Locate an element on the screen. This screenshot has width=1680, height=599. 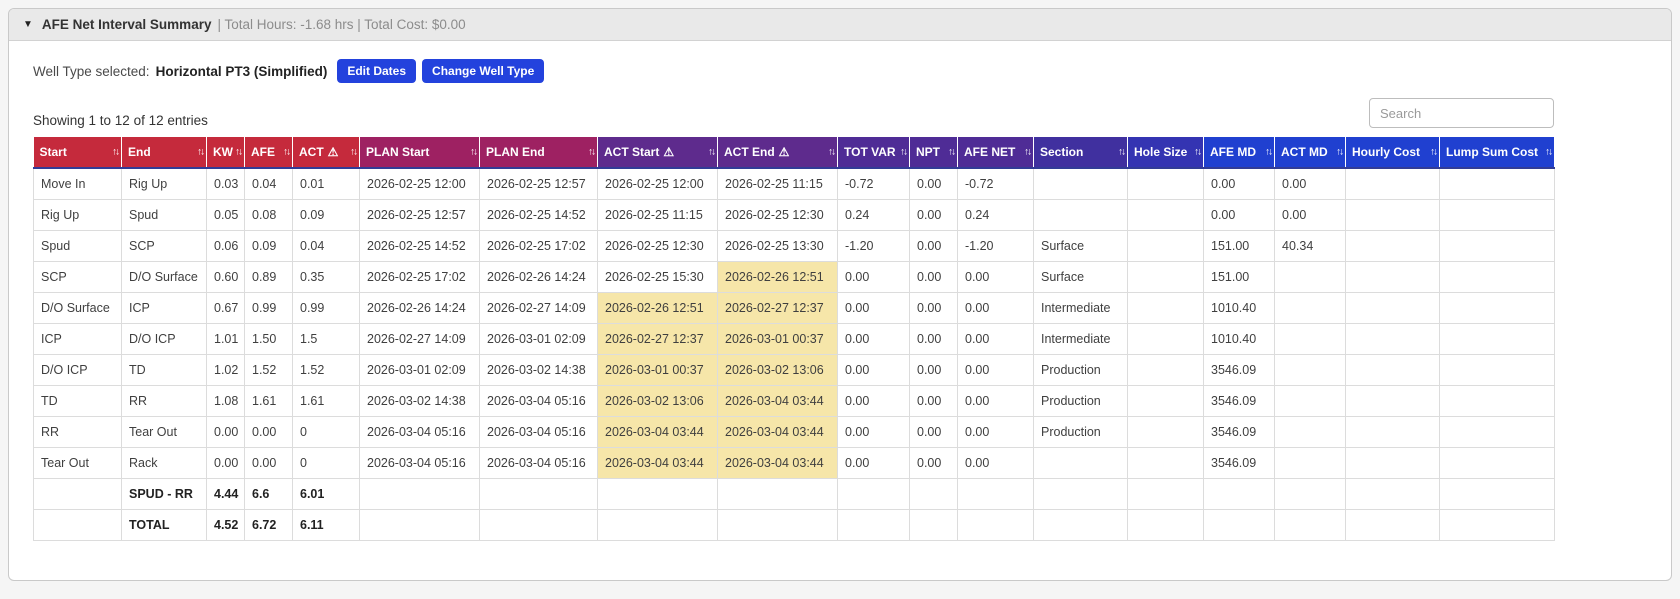
edit-dates-button: Edit Dates is located at coordinates (377, 71).